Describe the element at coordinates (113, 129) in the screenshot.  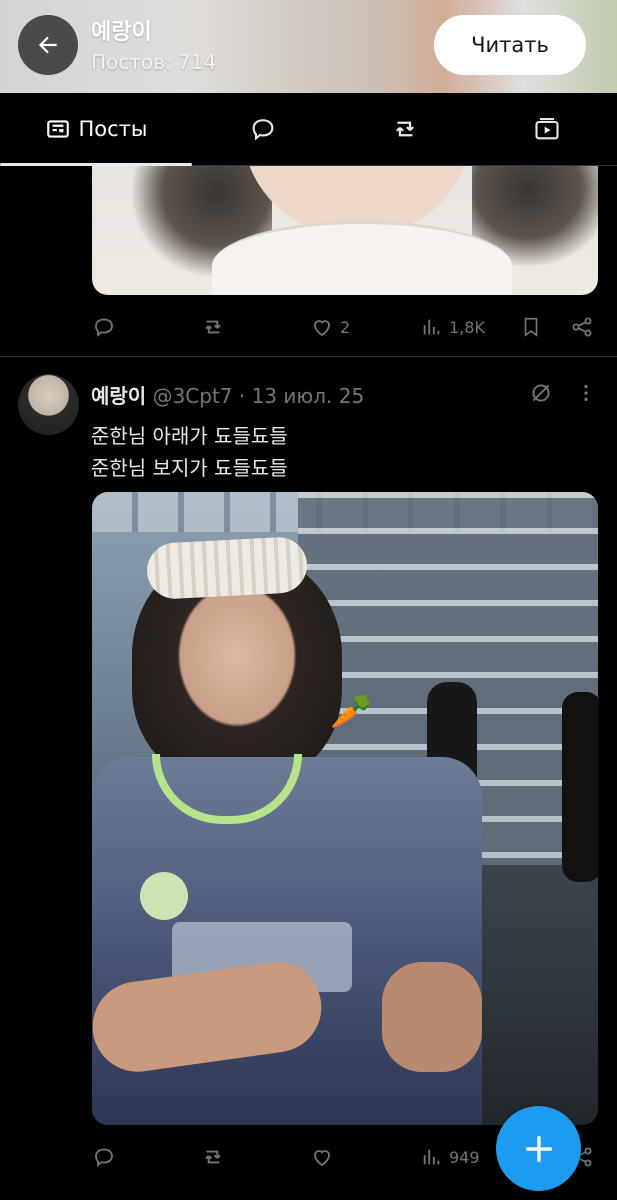
I see `tab-posts-label: Посты` at that location.